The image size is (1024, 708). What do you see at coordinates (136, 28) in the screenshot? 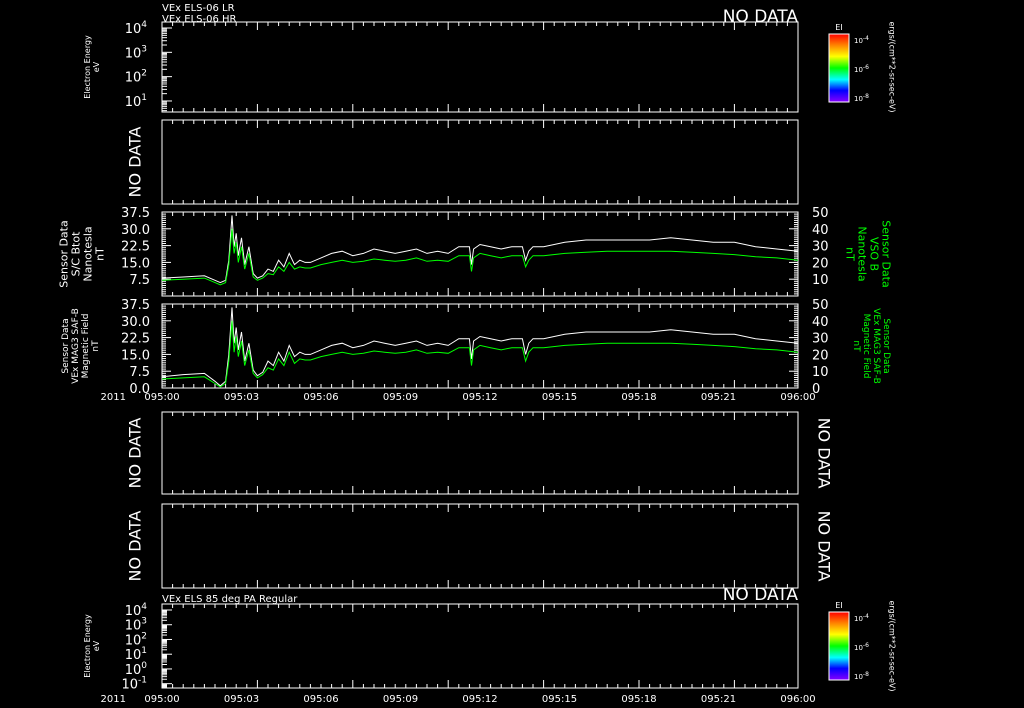
I see `log-tick-label: 104` at bounding box center [136, 28].